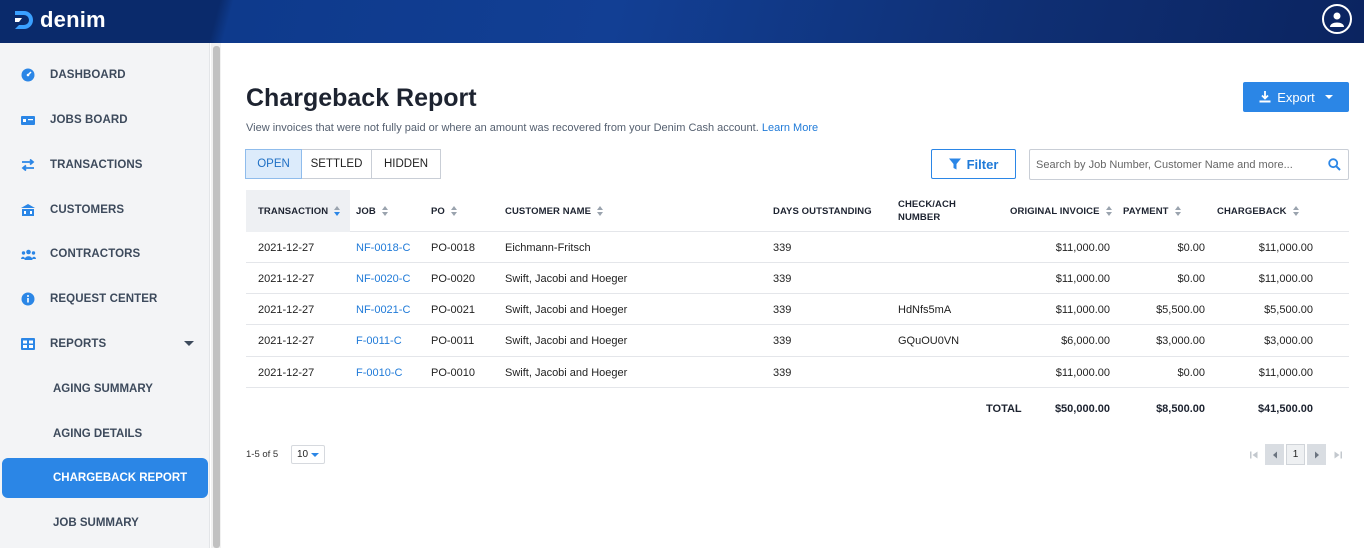 This screenshot has width=1364, height=548. What do you see at coordinates (1082, 408) in the screenshot?
I see `total-invoice: $50,000.00` at bounding box center [1082, 408].